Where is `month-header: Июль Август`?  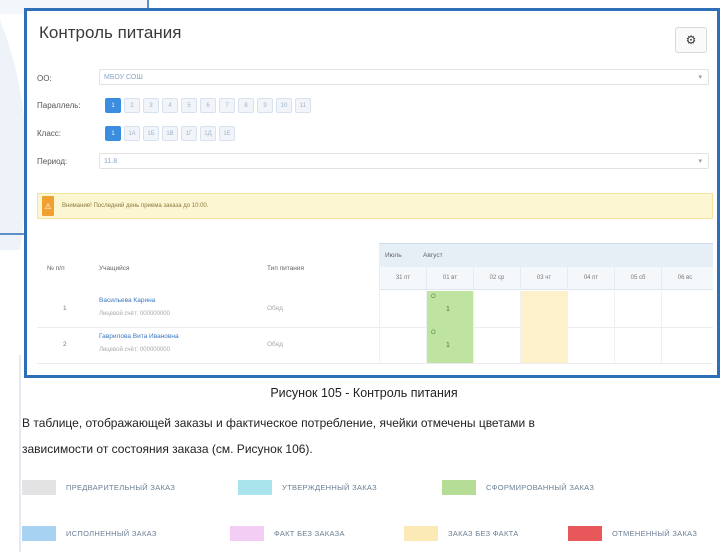
month-header: Июль Август is located at coordinates (546, 255).